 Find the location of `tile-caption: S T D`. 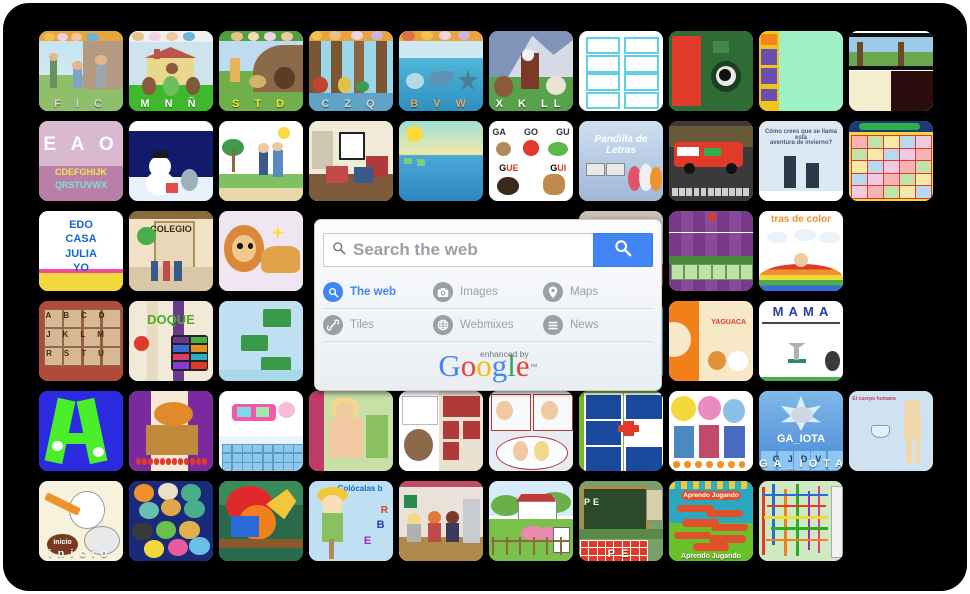

tile-caption: S T D is located at coordinates (261, 104).